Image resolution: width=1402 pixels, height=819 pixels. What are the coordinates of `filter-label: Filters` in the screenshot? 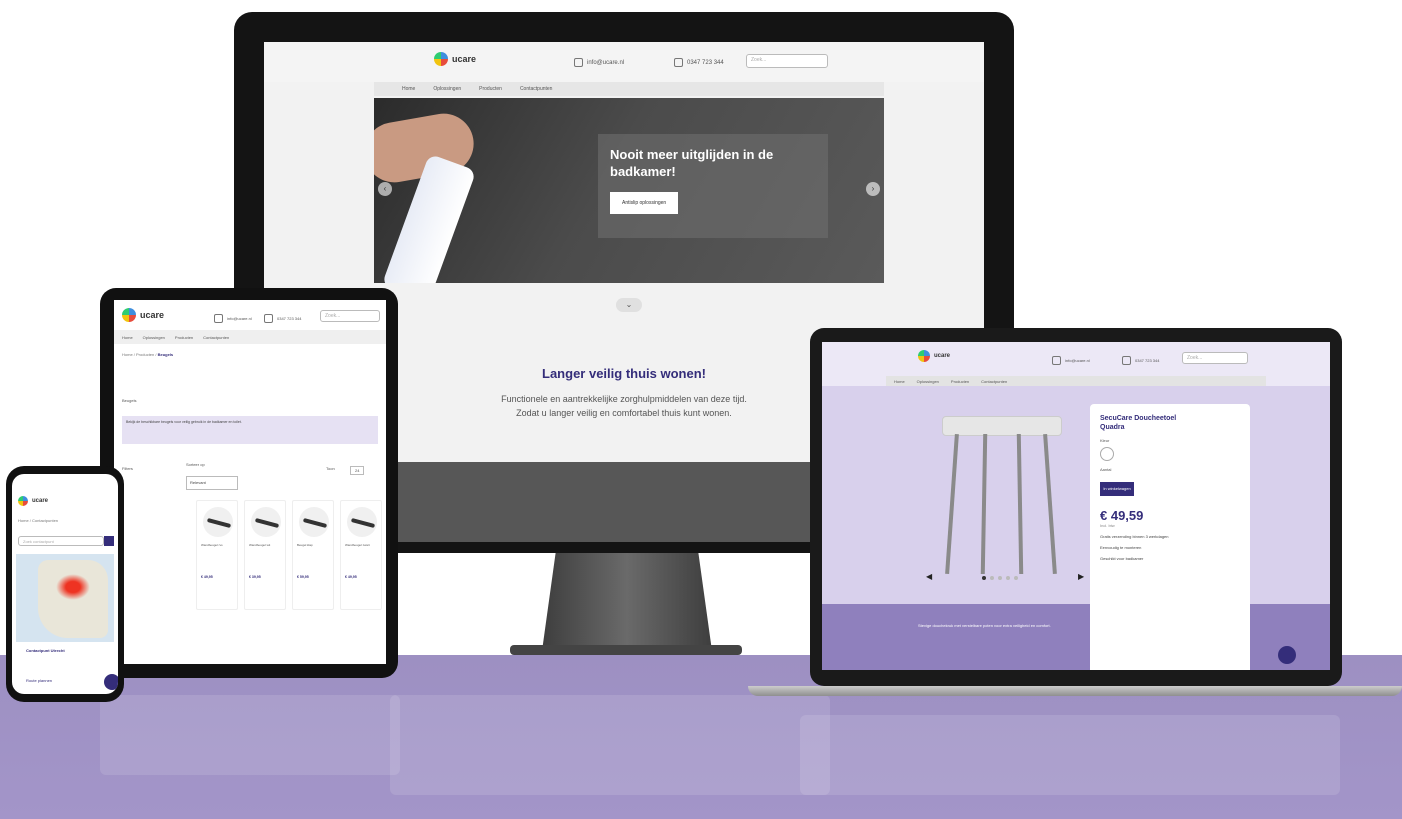 It's located at (127, 468).